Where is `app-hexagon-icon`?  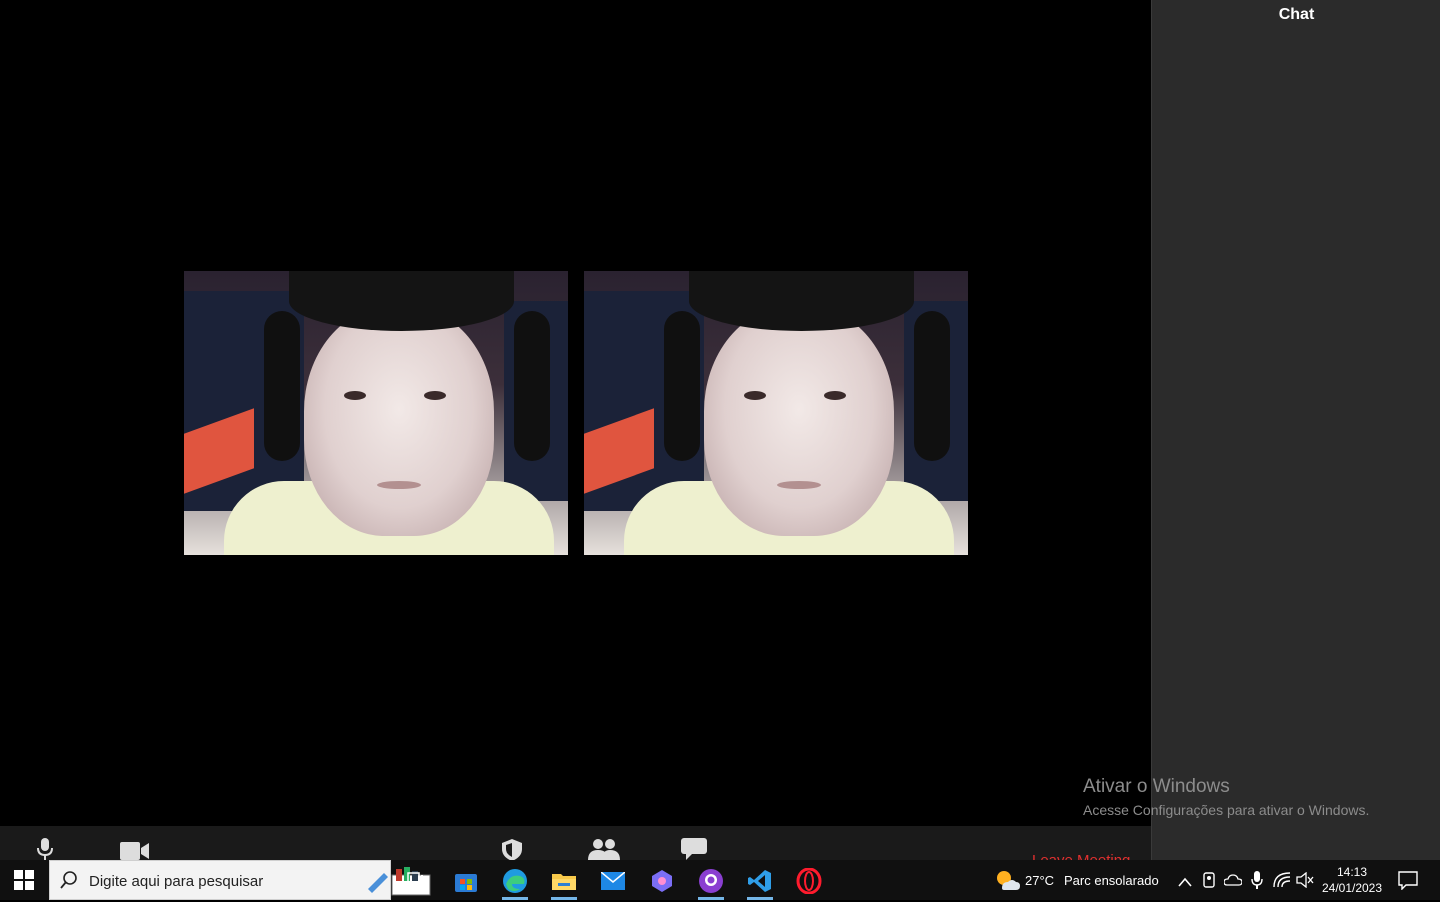
app-hexagon-icon is located at coordinates (662, 881).